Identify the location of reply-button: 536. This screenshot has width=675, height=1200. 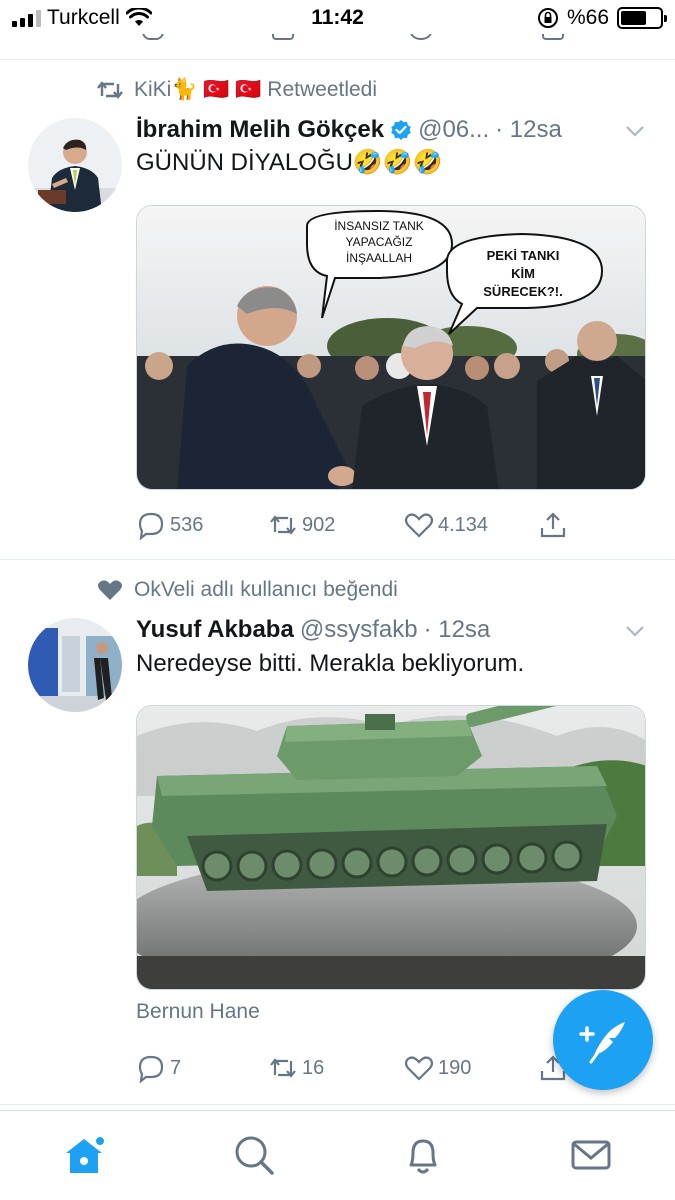
(169, 525).